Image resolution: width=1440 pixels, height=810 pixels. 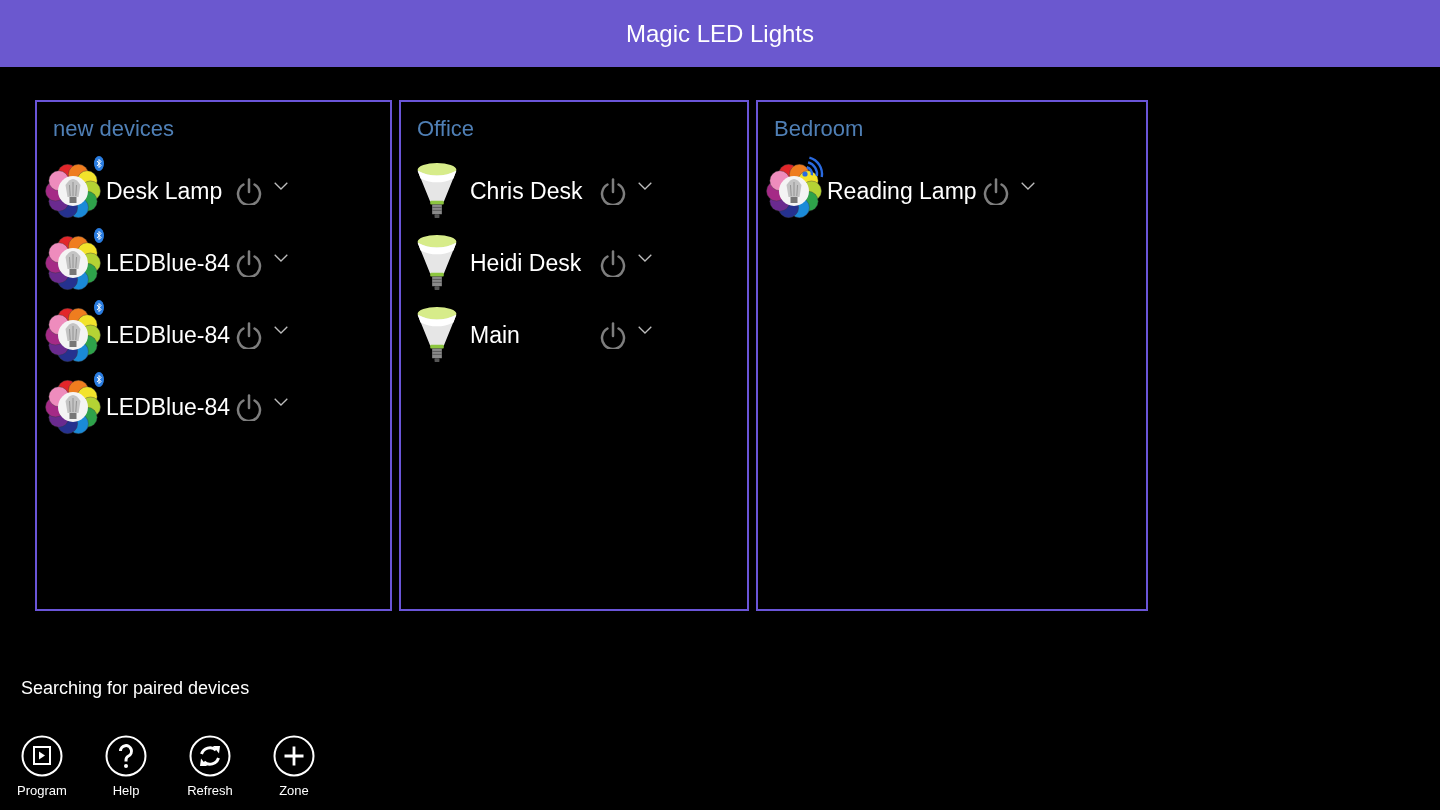 What do you see at coordinates (819, 129) in the screenshot?
I see `zone-title: Bedroom` at bounding box center [819, 129].